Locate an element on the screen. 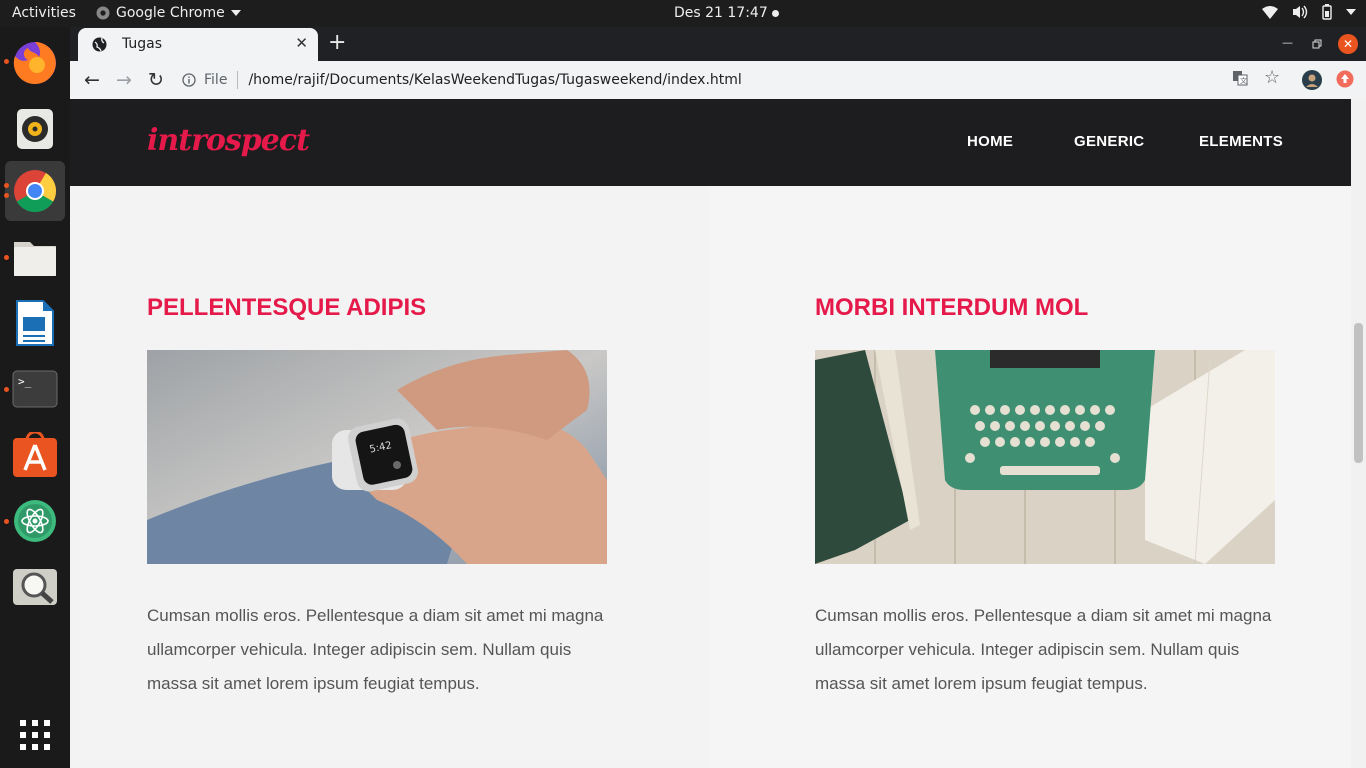 This screenshot has width=1366, height=768. app-menu-label: Google Chrome is located at coordinates (170, 13).